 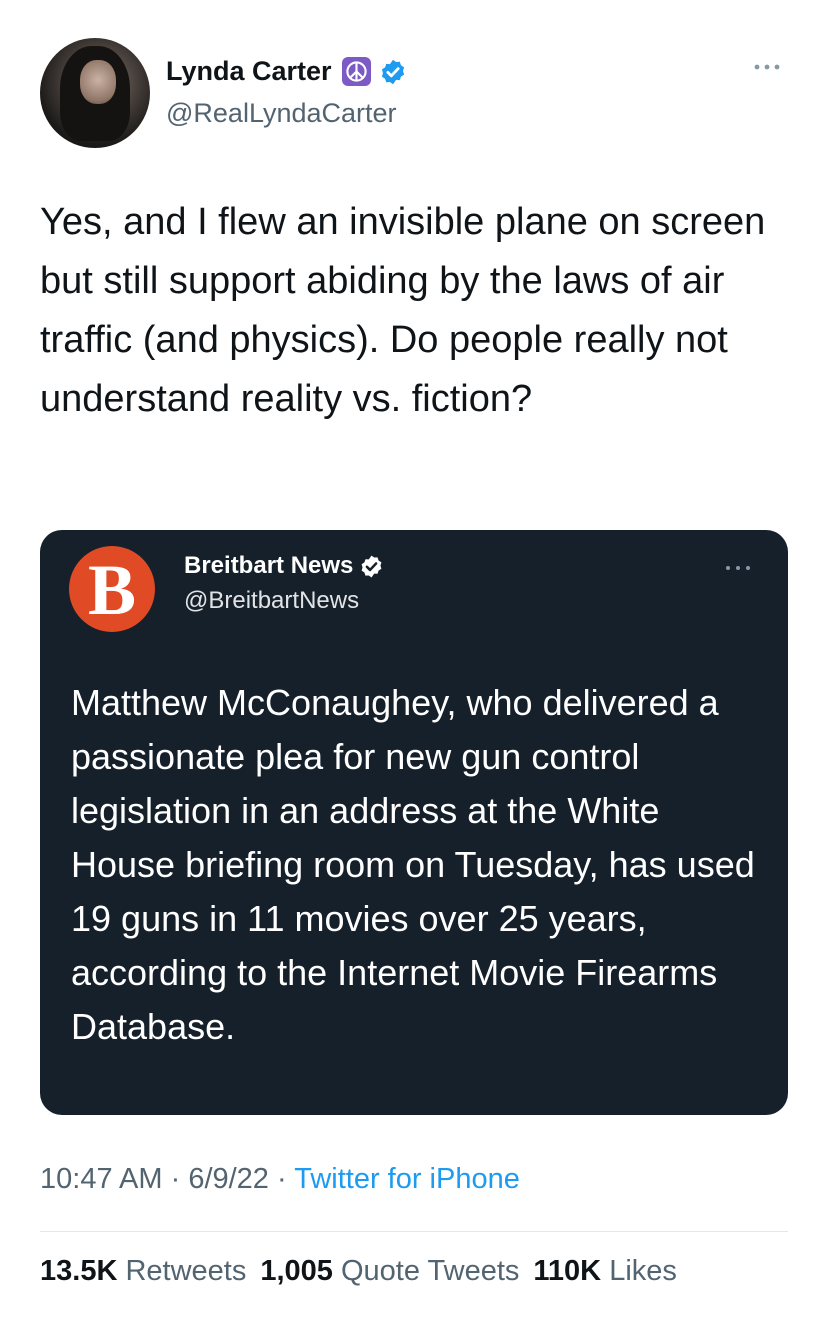 I want to click on quote-tweets-label: Quote Tweets, so click(x=430, y=1271).